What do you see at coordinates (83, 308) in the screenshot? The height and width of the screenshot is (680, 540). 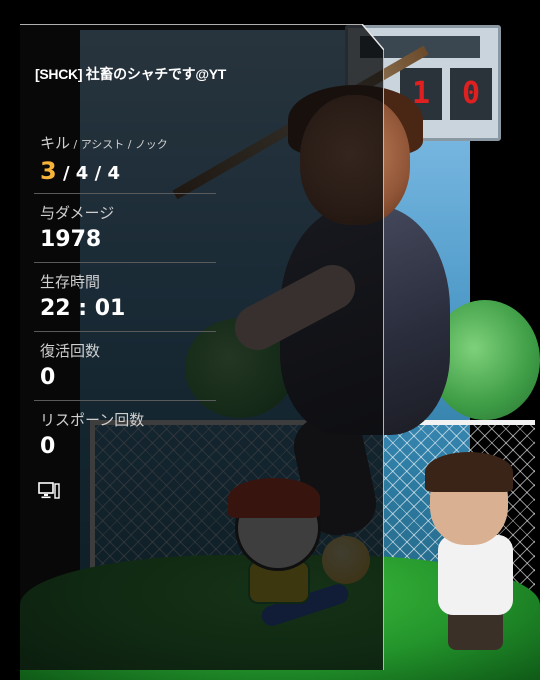 I see `stat-survival-value: 22 : 01` at bounding box center [83, 308].